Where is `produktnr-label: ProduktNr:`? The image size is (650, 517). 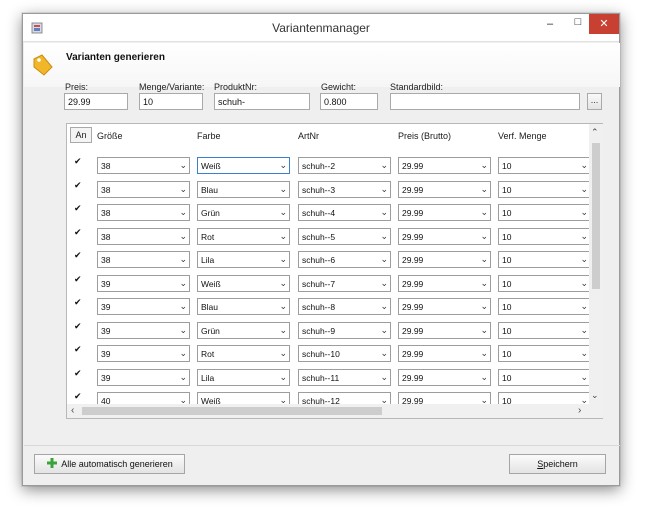
produktnr-label: ProduktNr: is located at coordinates (236, 87).